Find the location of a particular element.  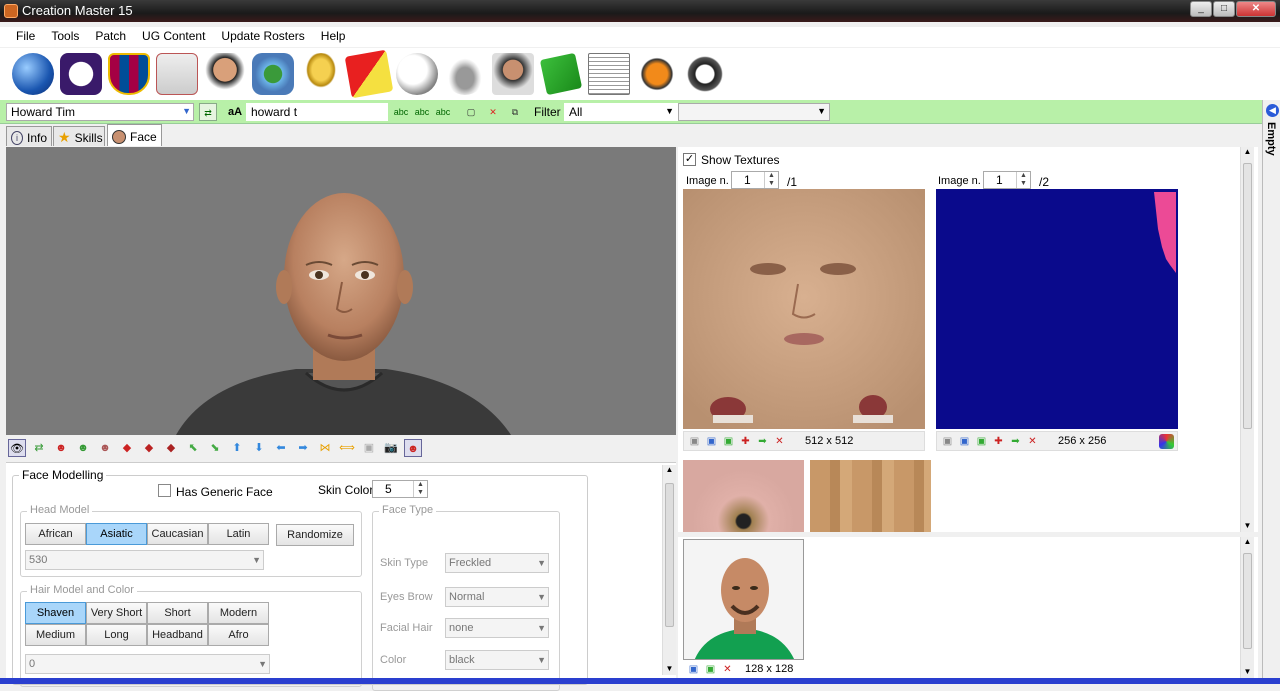

spellcheck-icon: abc is located at coordinates (401, 112).